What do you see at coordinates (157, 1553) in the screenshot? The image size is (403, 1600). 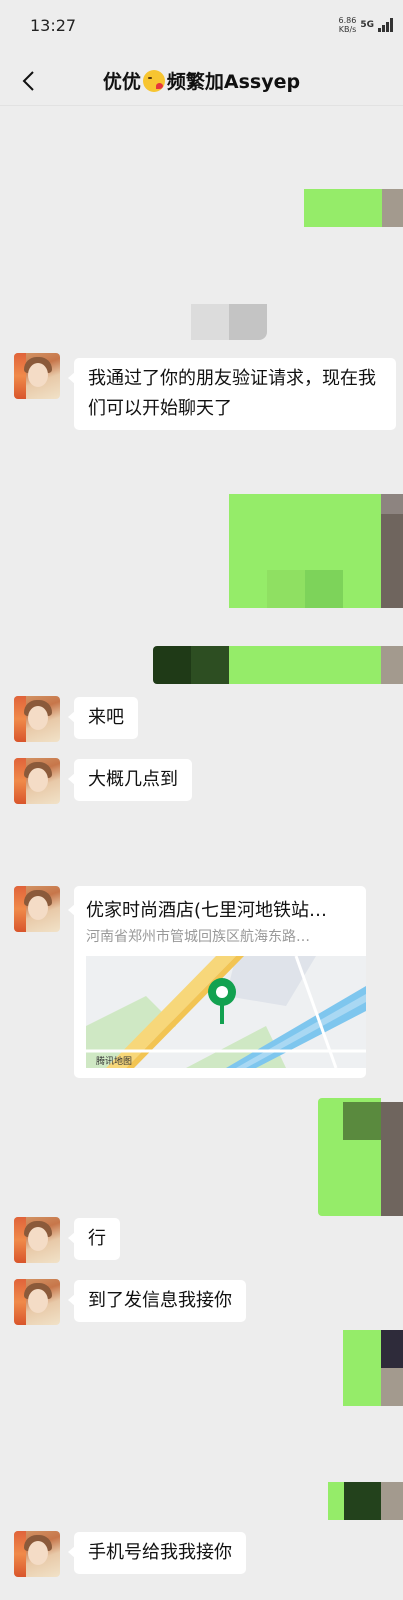 I see `message-bubble: 手机号给我我接你` at bounding box center [157, 1553].